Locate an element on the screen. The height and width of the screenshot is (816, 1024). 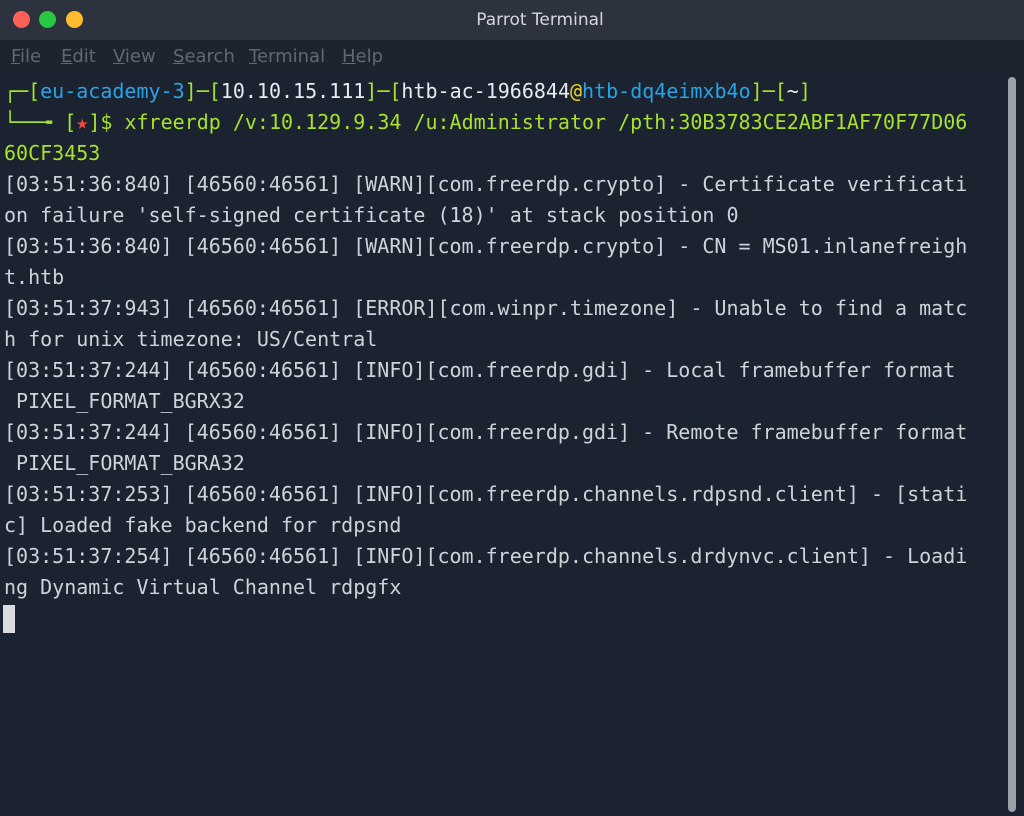
star-icon: ★ is located at coordinates (82, 122).